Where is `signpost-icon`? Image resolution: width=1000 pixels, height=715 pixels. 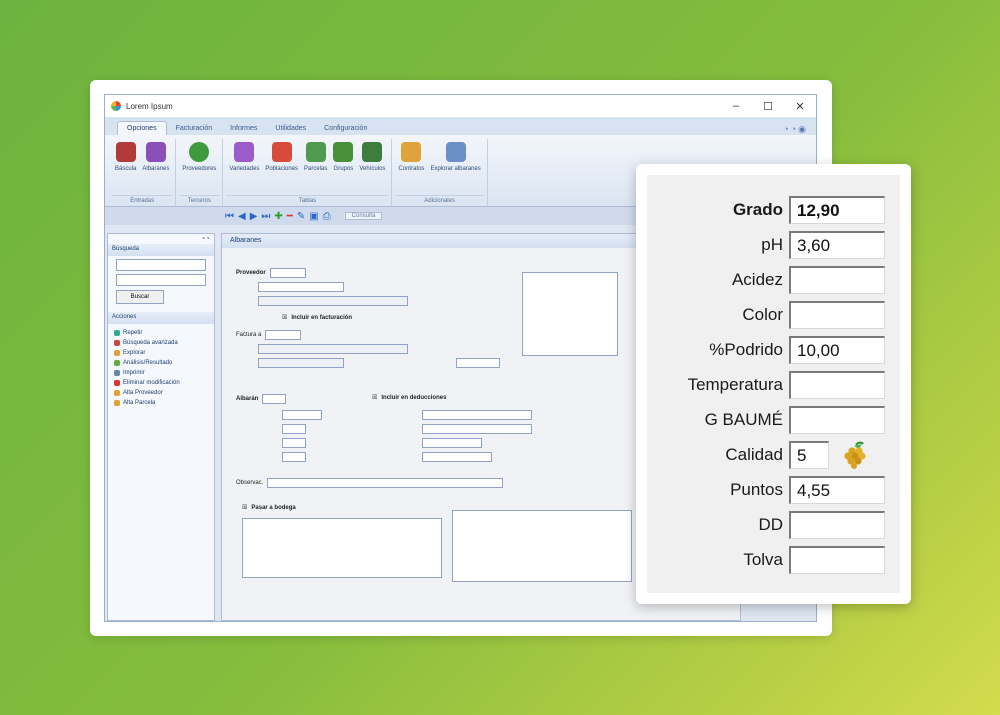
signpost-icon is located at coordinates (281, 152).